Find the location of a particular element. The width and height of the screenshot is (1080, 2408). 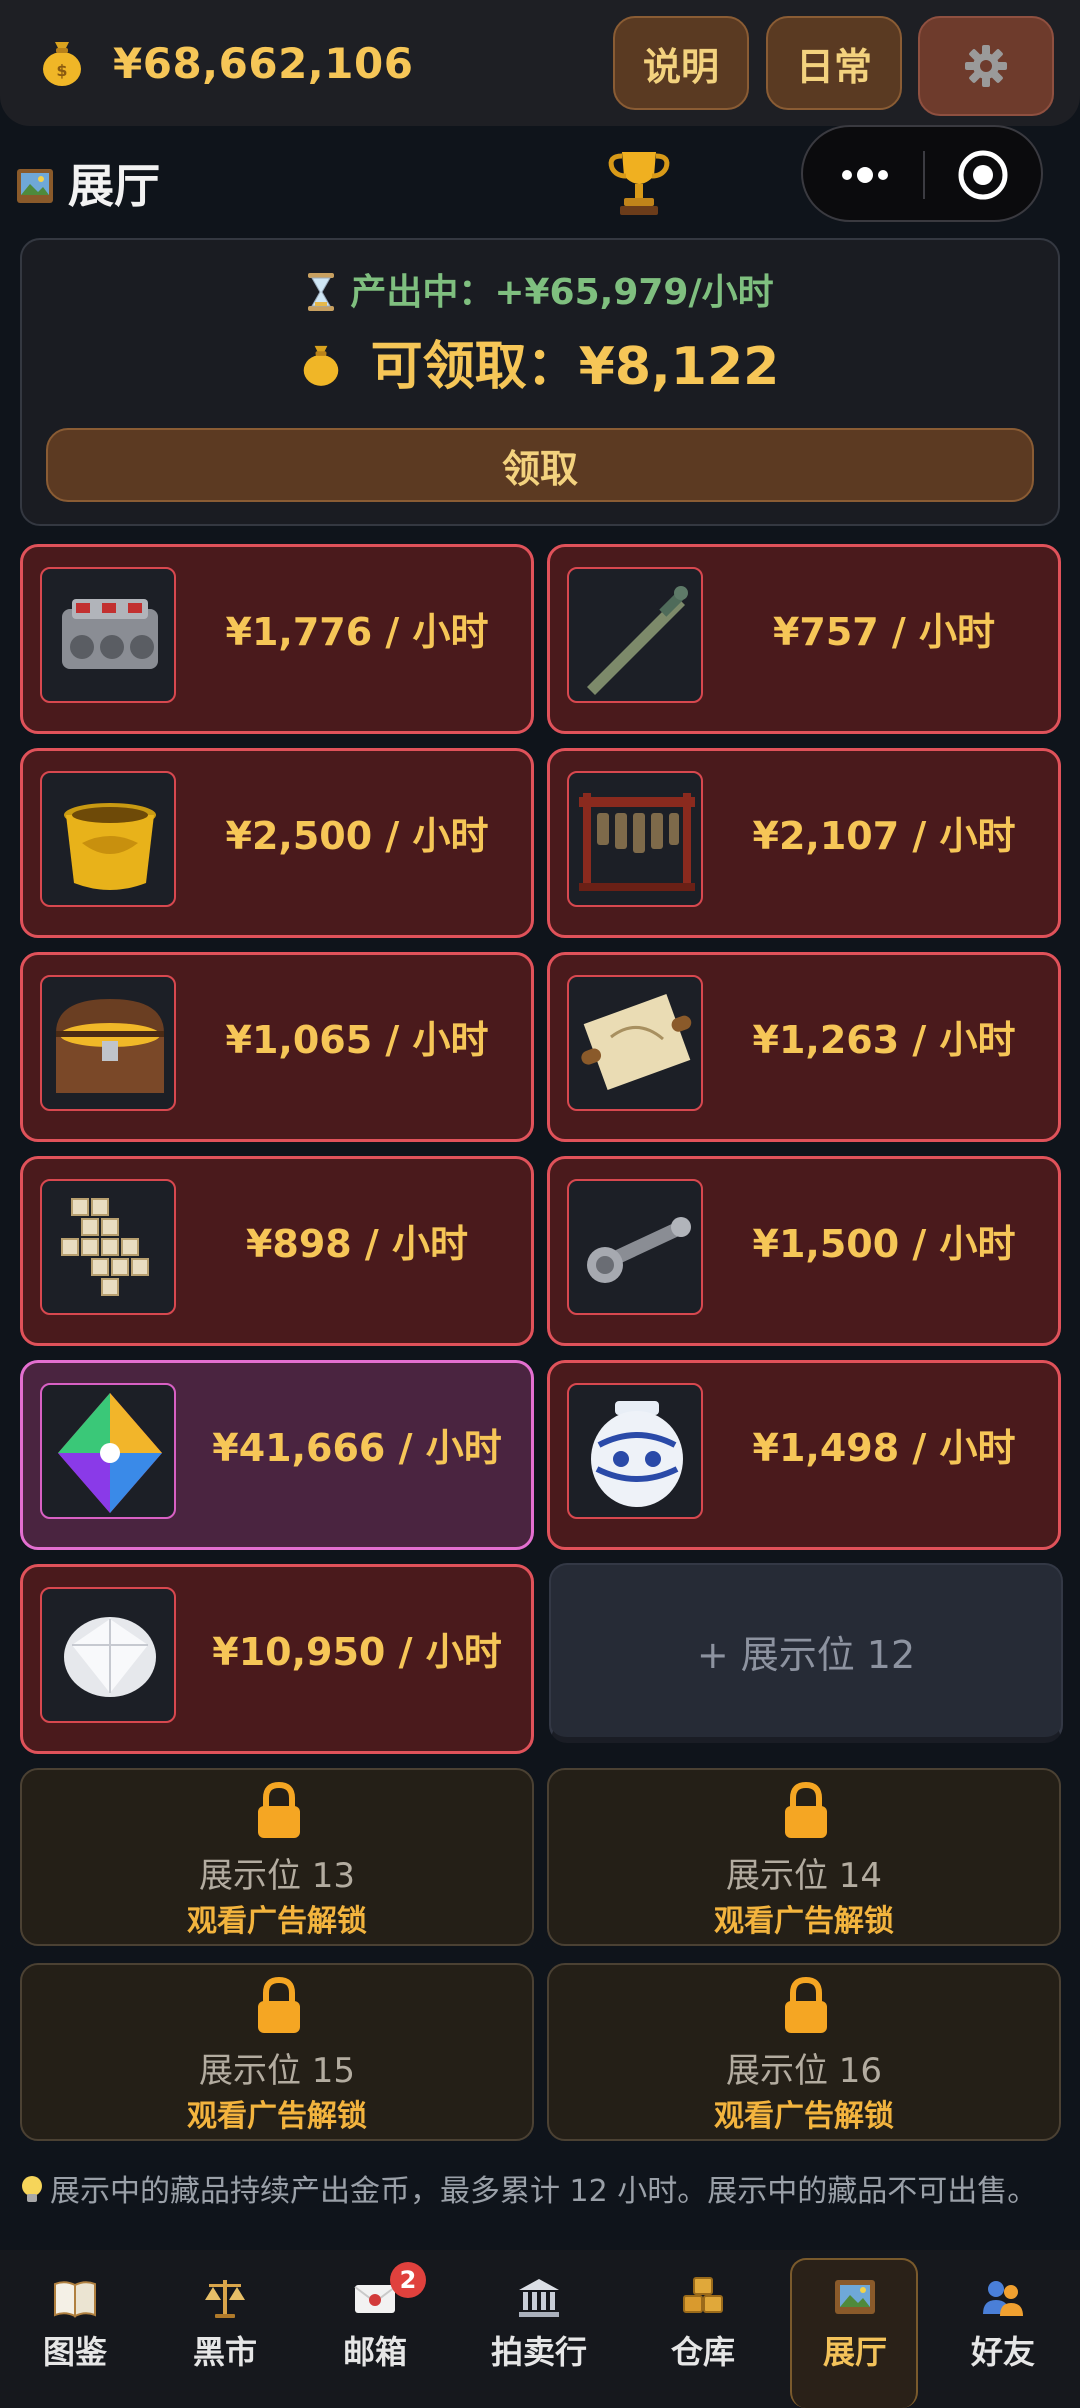

nav-item-catalog: 图鉴 is located at coordinates (75, 2329).